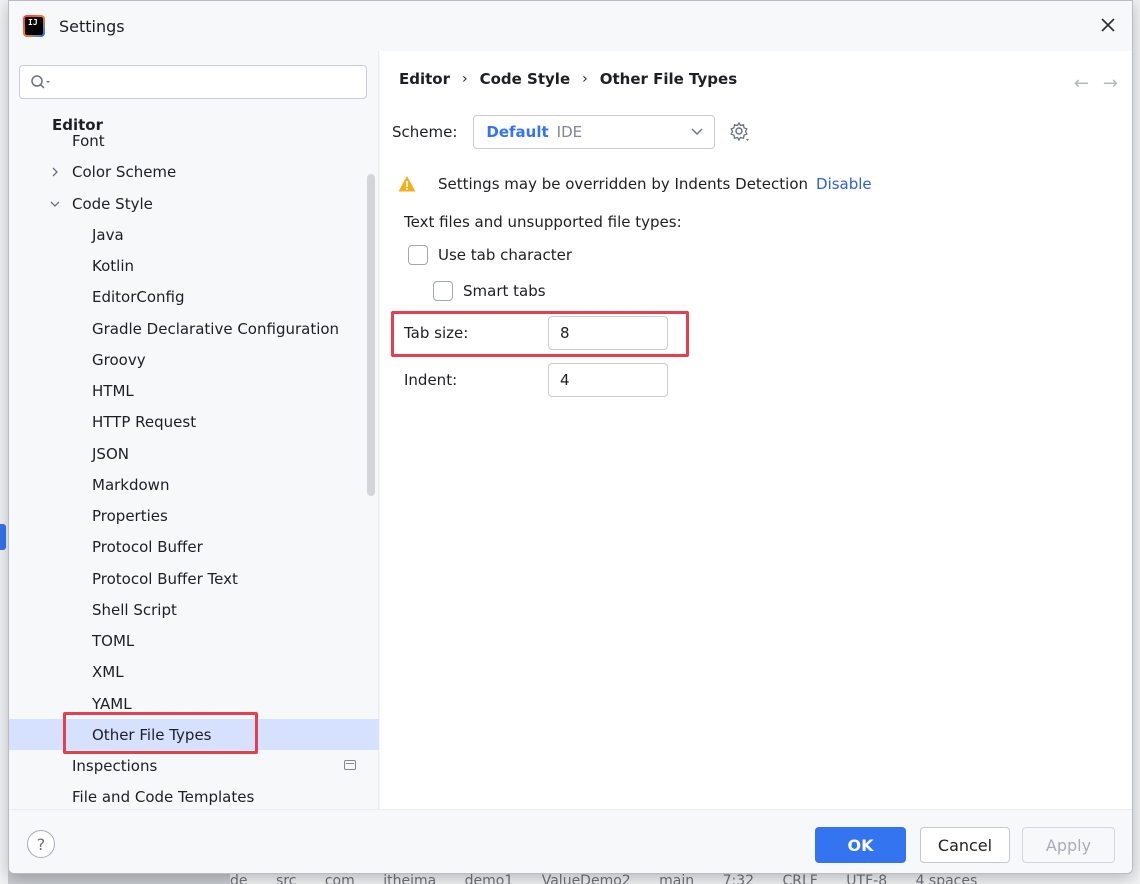 This screenshot has height=884, width=1140. Describe the element at coordinates (152, 734) in the screenshot. I see `tree-item-label: Other File Types` at that location.